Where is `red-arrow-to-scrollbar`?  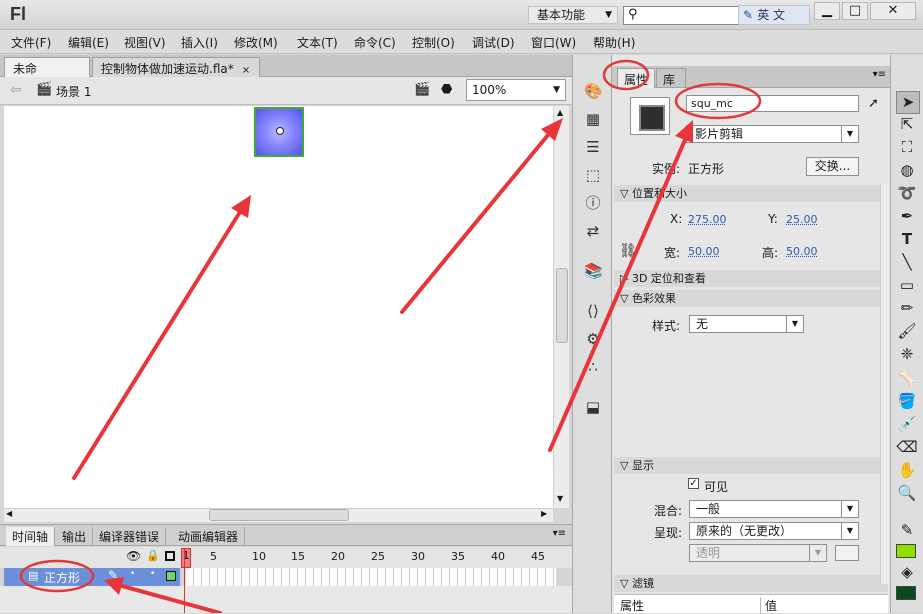 red-arrow-to-scrollbar is located at coordinates (481, 216).